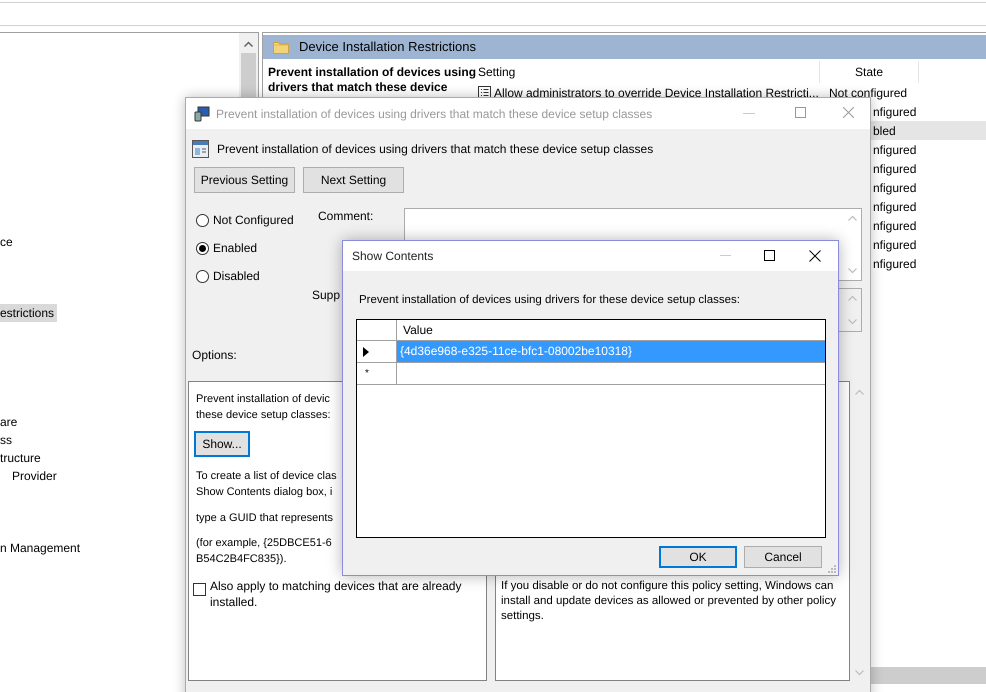 The width and height of the screenshot is (986, 692). I want to click on state-text: Not configured, so click(868, 93).